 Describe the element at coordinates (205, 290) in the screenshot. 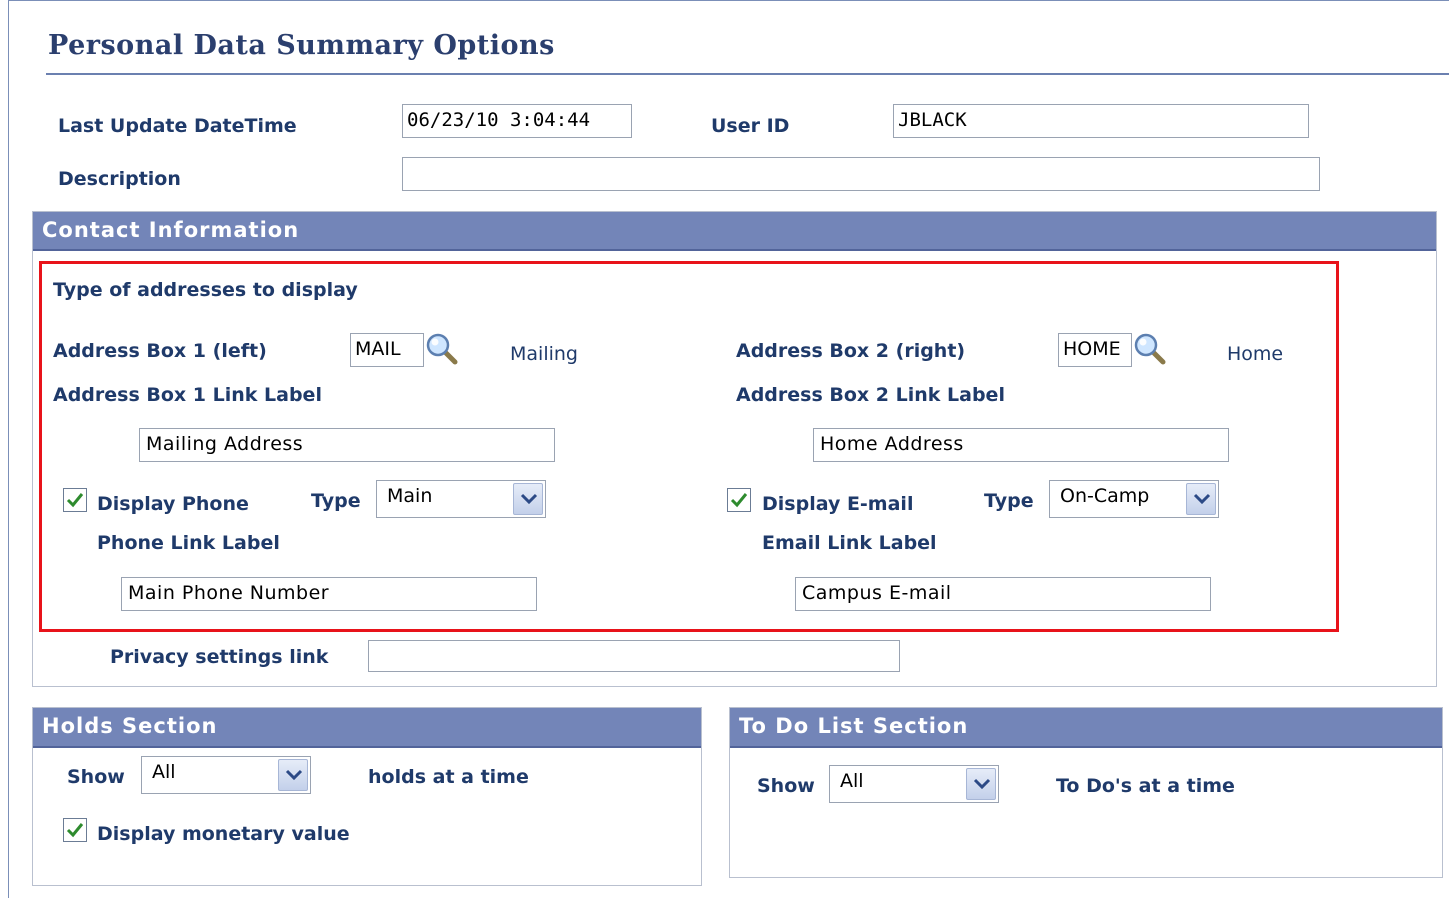

I see `addresses-heading: Type of addresses to display` at that location.